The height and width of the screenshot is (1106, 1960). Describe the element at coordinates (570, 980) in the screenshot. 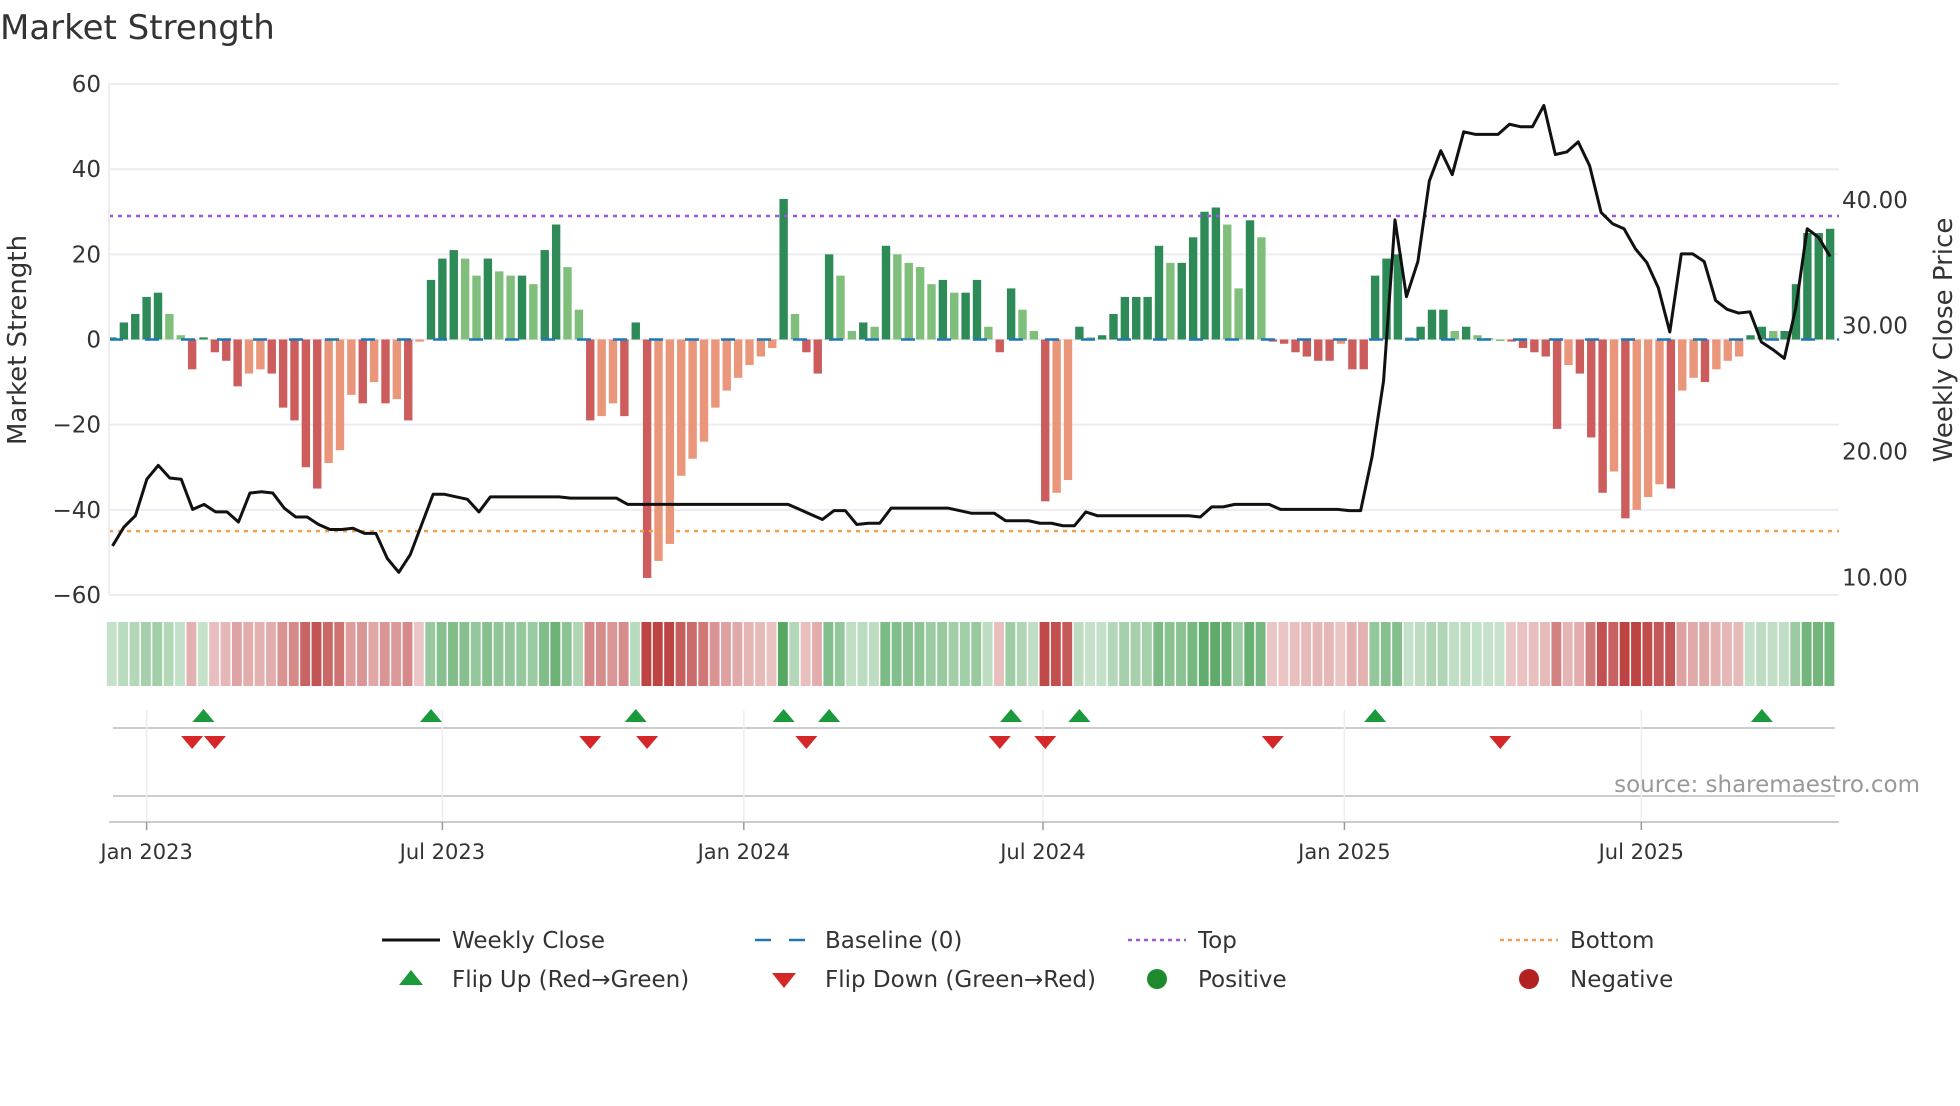

I see `legend-label: Flip Up (Red→Green)` at that location.